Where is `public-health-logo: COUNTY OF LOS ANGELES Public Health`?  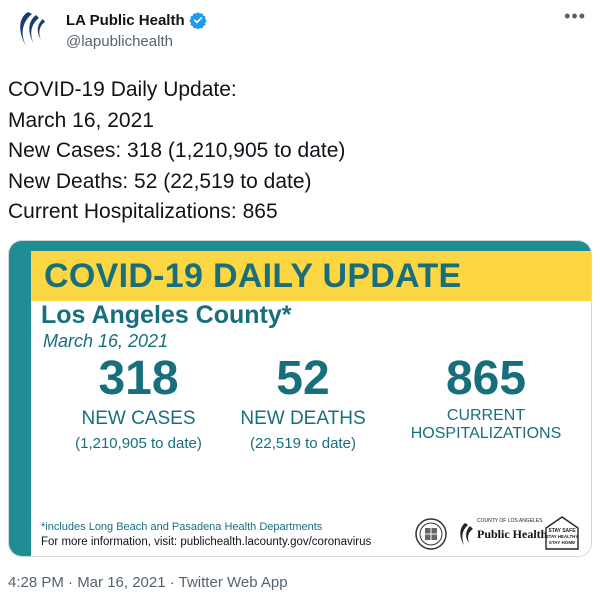 public-health-logo: COUNTY OF LOS ANGELES Public Health is located at coordinates (502, 534).